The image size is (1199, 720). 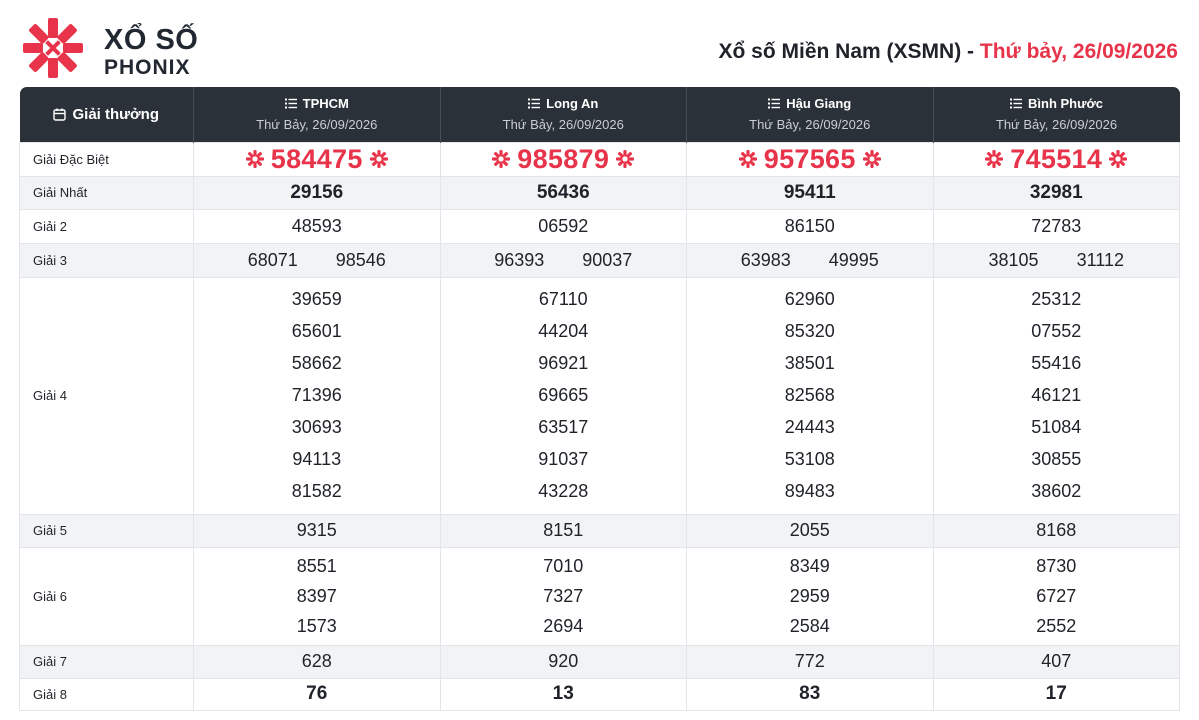 I want to click on prize-6-number: 8349, so click(x=809, y=565).